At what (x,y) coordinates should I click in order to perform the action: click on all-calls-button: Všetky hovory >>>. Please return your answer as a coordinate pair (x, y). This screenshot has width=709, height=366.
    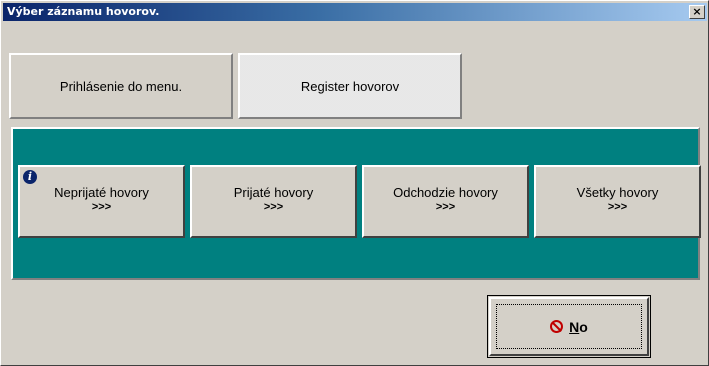
    Looking at the image, I should click on (617, 201).